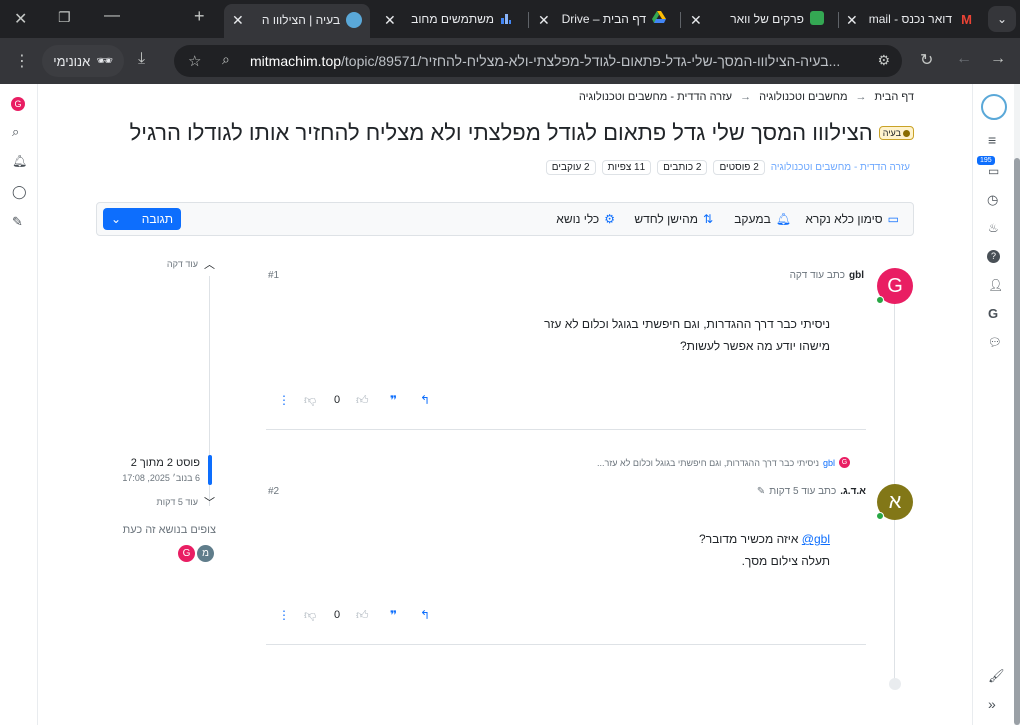 The image size is (1020, 725). What do you see at coordinates (816, 539) in the screenshot?
I see `mention-link: @gbl` at bounding box center [816, 539].